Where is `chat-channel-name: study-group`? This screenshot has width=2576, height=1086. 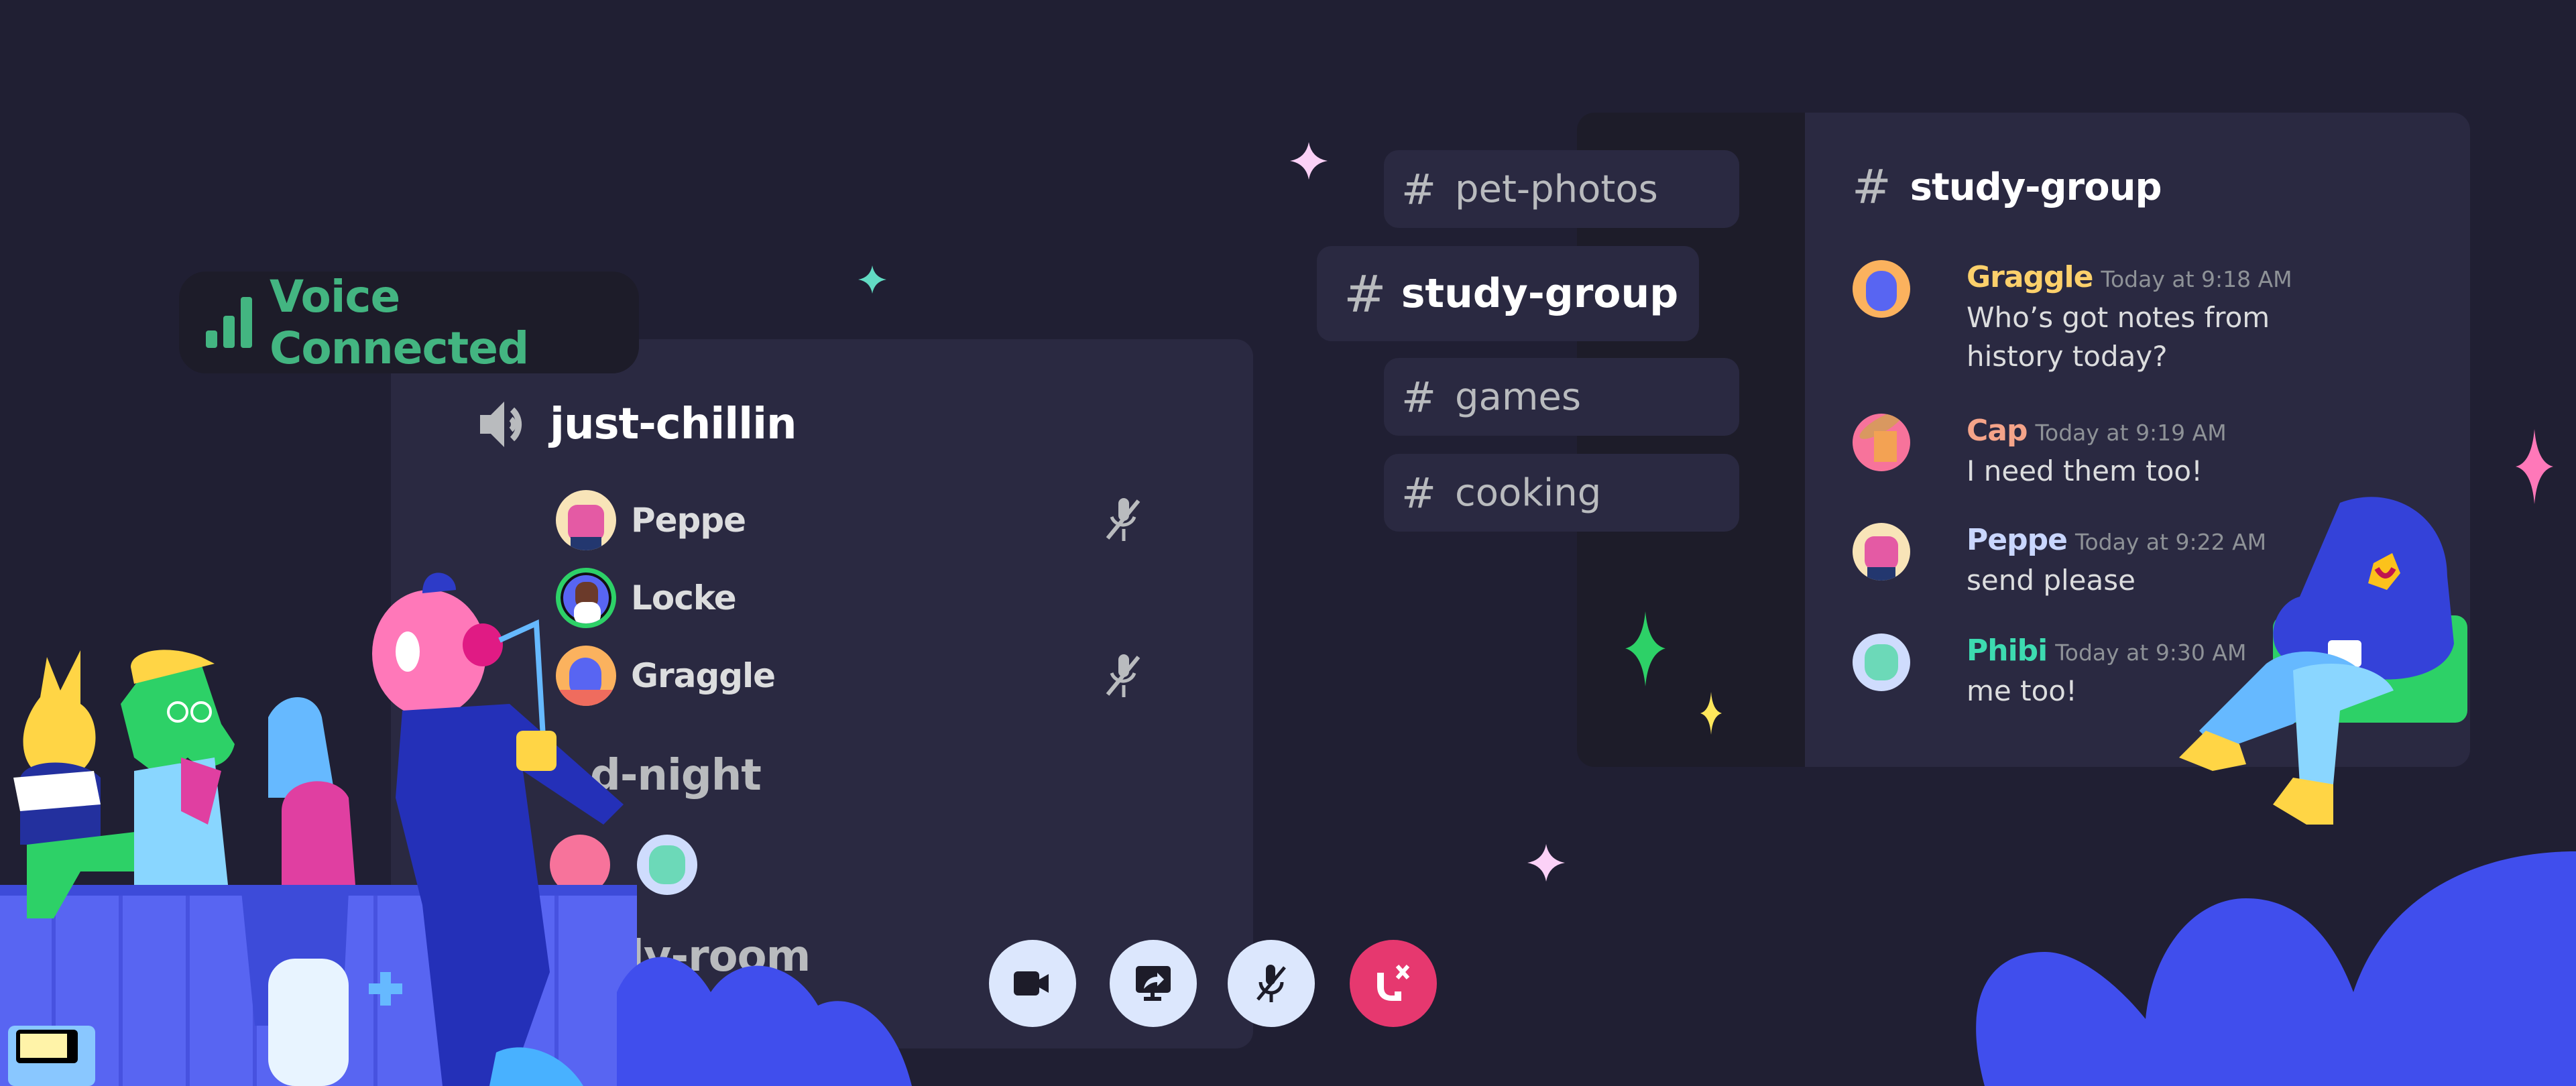 chat-channel-name: study-group is located at coordinates (2036, 187).